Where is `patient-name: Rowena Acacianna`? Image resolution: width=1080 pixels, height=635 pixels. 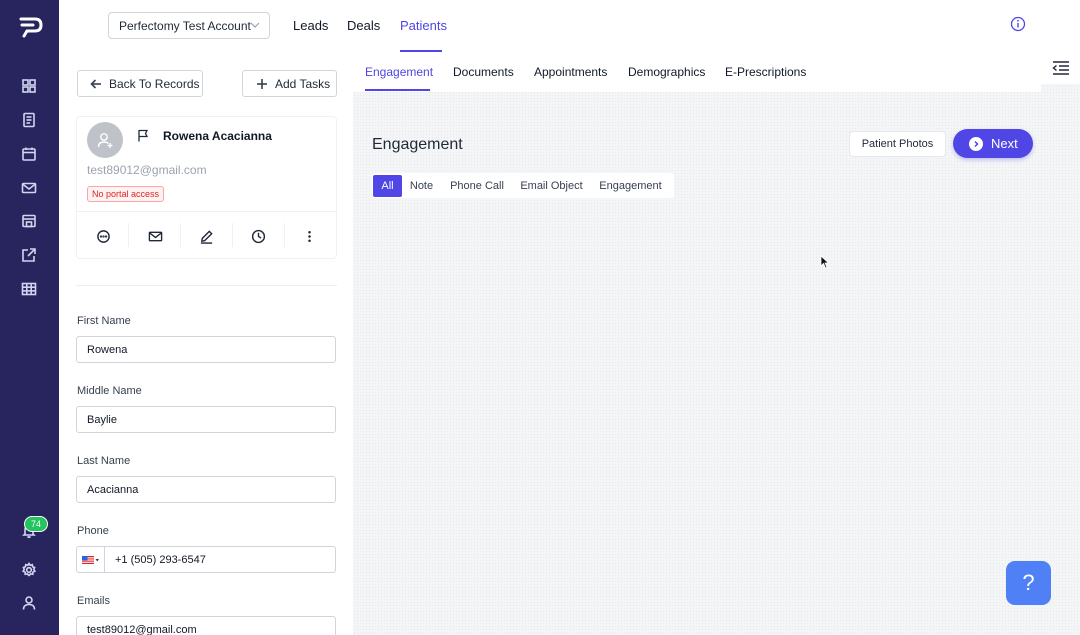 patient-name: Rowena Acacianna is located at coordinates (217, 136).